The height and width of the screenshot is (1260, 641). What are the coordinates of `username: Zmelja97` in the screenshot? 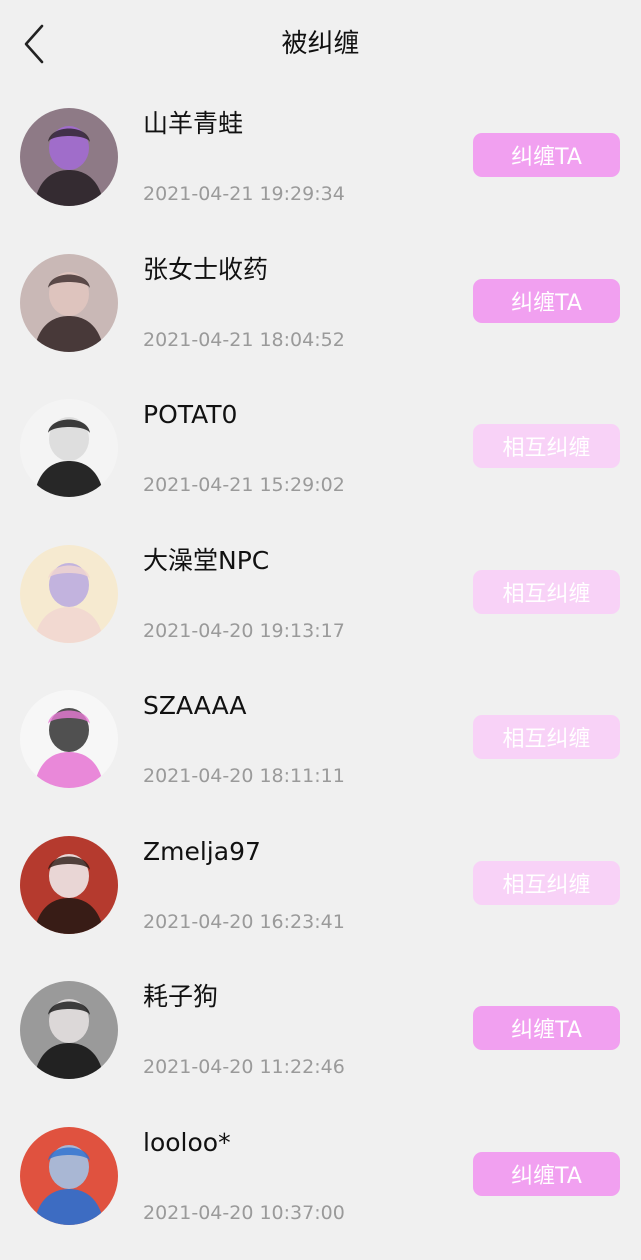 It's located at (202, 851).